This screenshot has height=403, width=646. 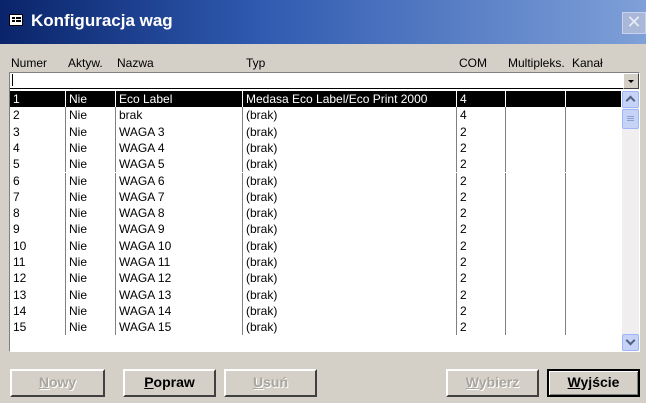 I want to click on cell-numer: 7, so click(x=38, y=197).